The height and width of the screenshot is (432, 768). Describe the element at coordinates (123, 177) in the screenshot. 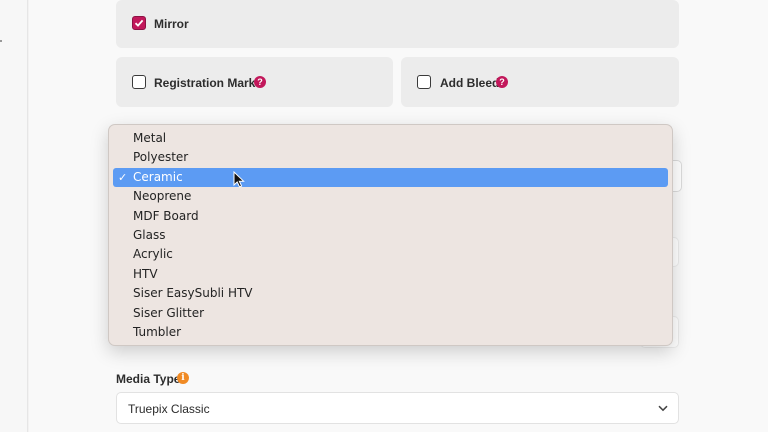

I see `selected-check-icon: ✓` at that location.